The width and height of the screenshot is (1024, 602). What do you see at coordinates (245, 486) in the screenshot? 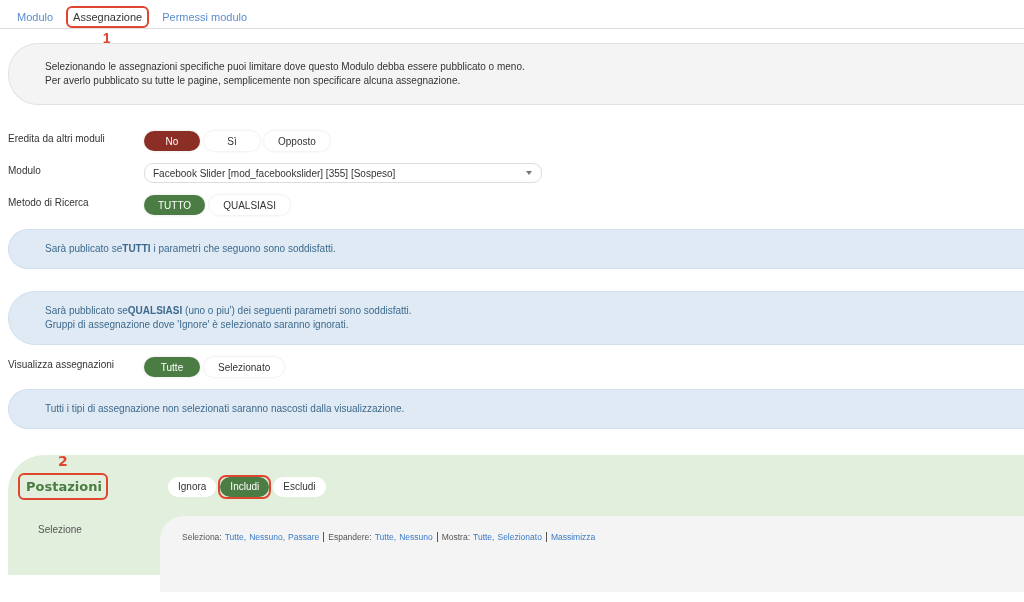
I see `toggle-option: Includi` at bounding box center [245, 486].